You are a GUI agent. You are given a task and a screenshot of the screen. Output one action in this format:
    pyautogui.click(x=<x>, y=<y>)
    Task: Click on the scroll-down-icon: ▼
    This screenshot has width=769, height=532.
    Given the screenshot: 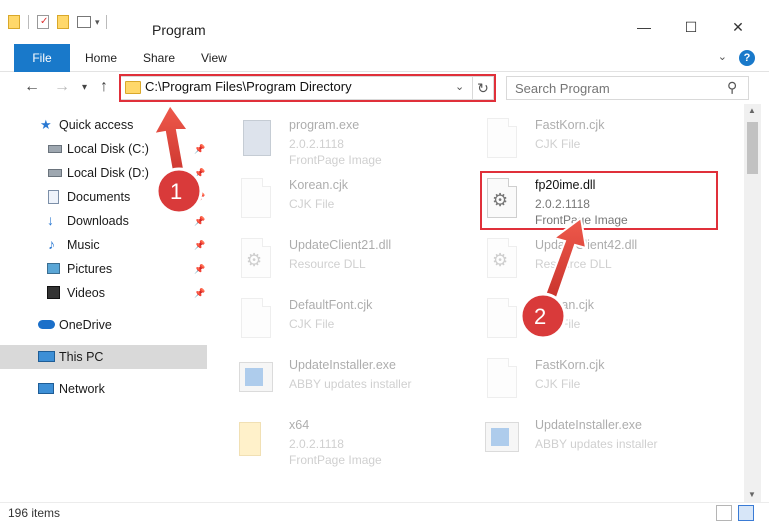 What is the action you would take?
    pyautogui.click(x=752, y=494)
    